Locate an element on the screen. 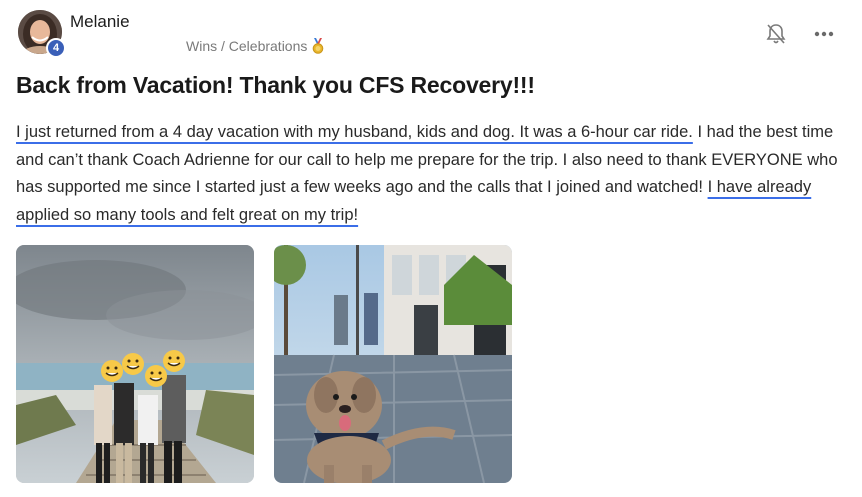  photo-dog-street is located at coordinates (393, 364).